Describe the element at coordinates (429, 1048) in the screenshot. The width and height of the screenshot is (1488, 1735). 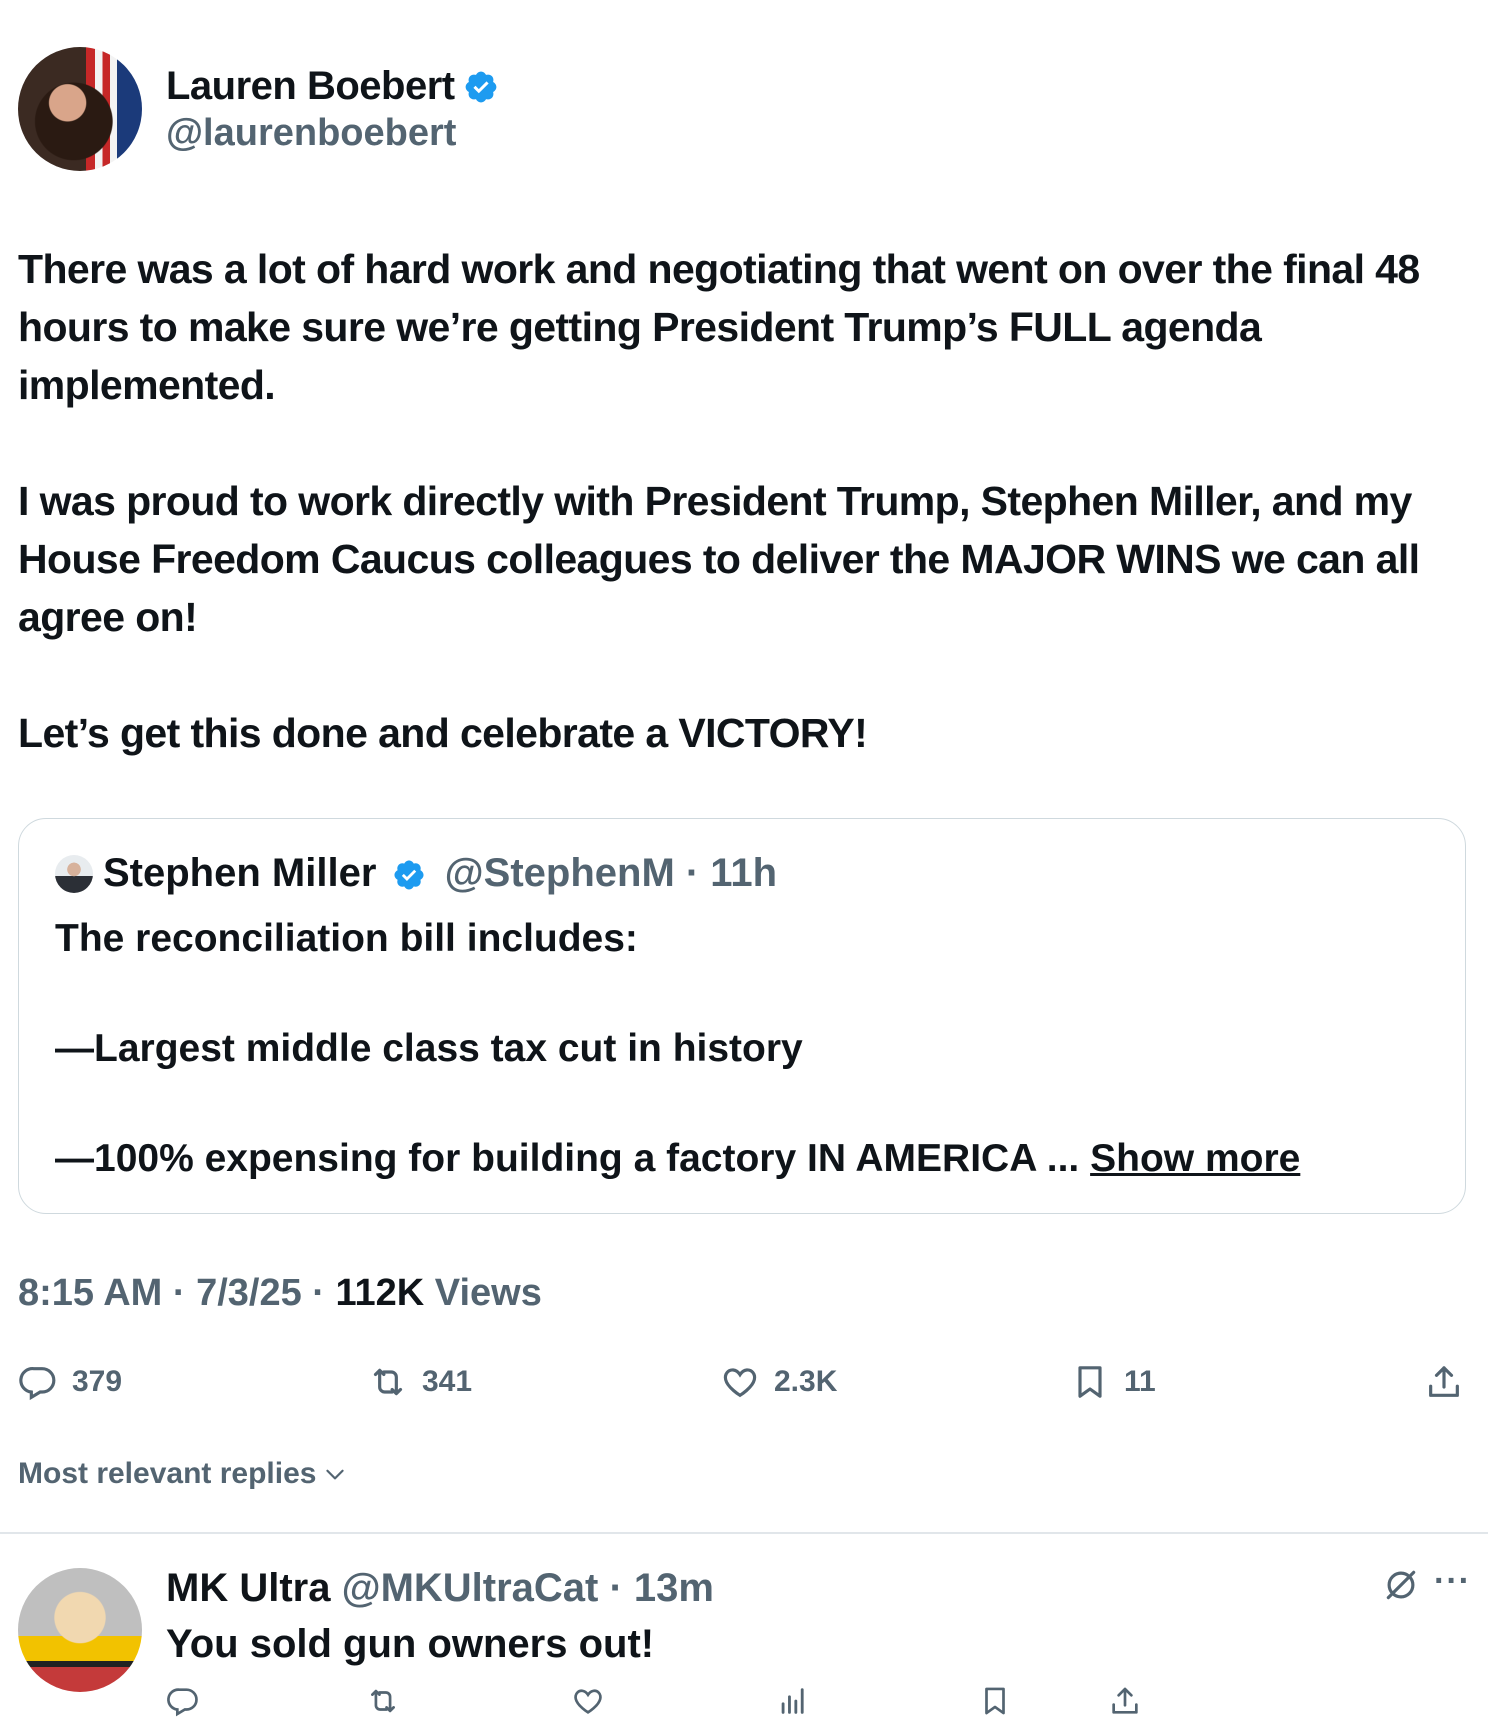
I see `quote-line: —Largest middle class tax cut in history` at that location.